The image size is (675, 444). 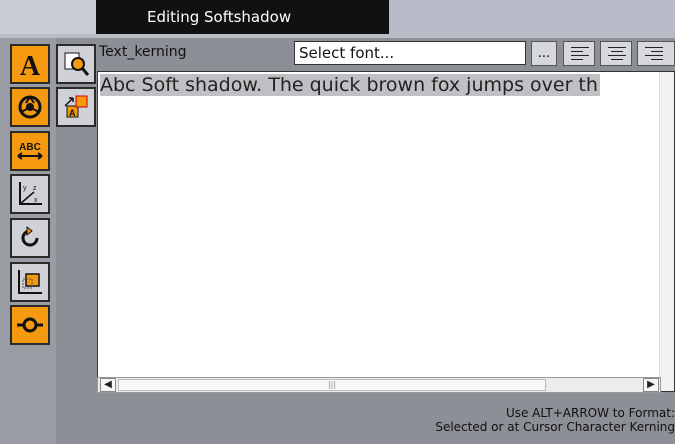 What do you see at coordinates (532, 17) in the screenshot?
I see `titlebar-right-area` at bounding box center [532, 17].